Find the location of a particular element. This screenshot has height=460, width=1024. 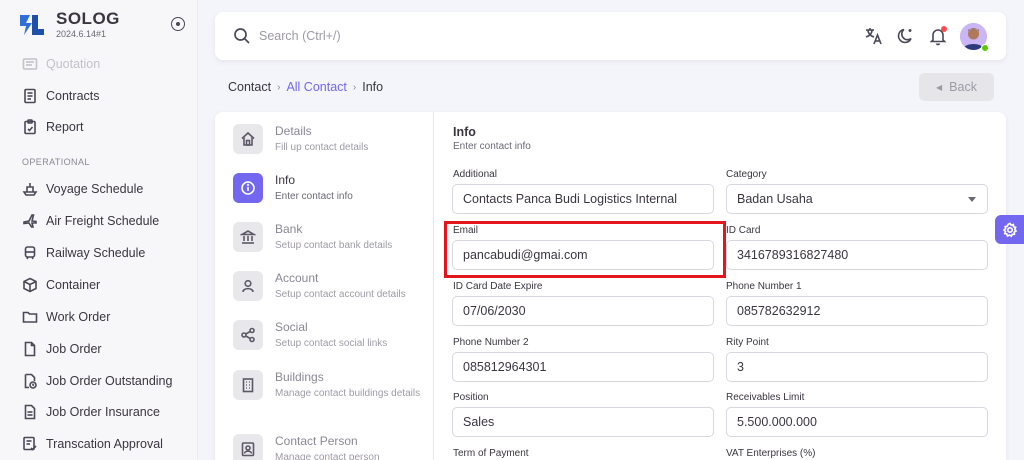

step-info: Info Enter contact info is located at coordinates (333, 195).